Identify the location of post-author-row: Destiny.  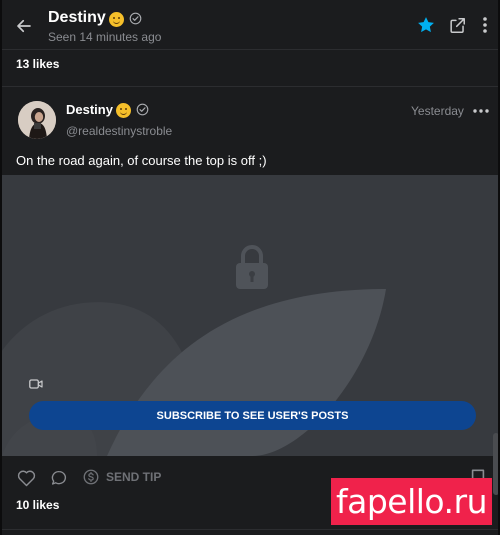
(107, 110).